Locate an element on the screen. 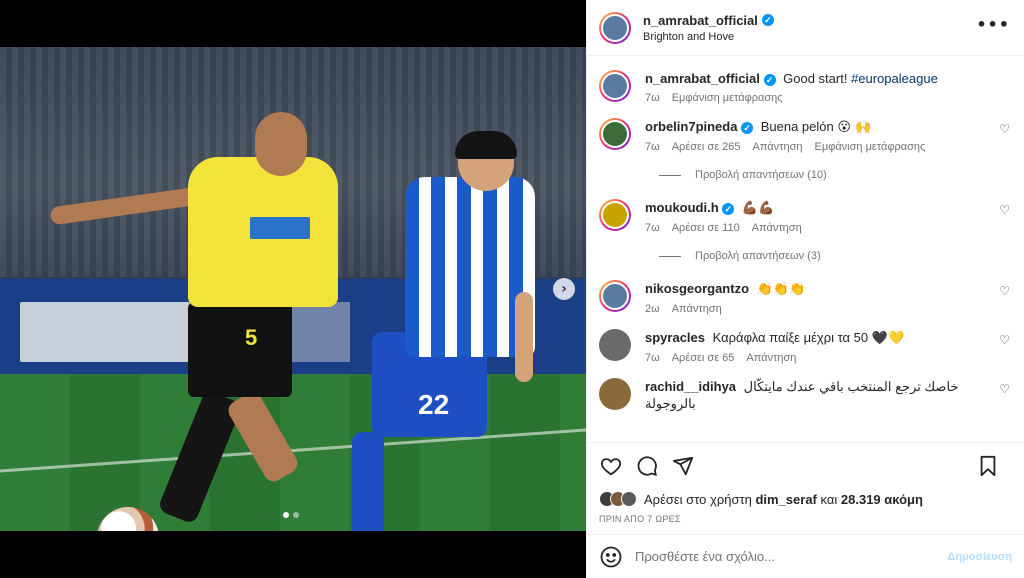  comment-username: rachid__idihya is located at coordinates (690, 386).